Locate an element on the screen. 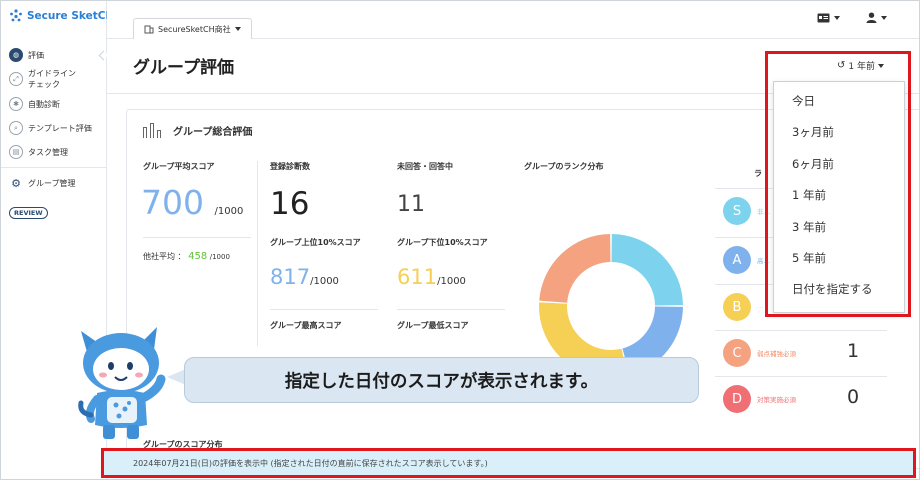  rank-dist-label: グループのランク分布 is located at coordinates (564, 166).